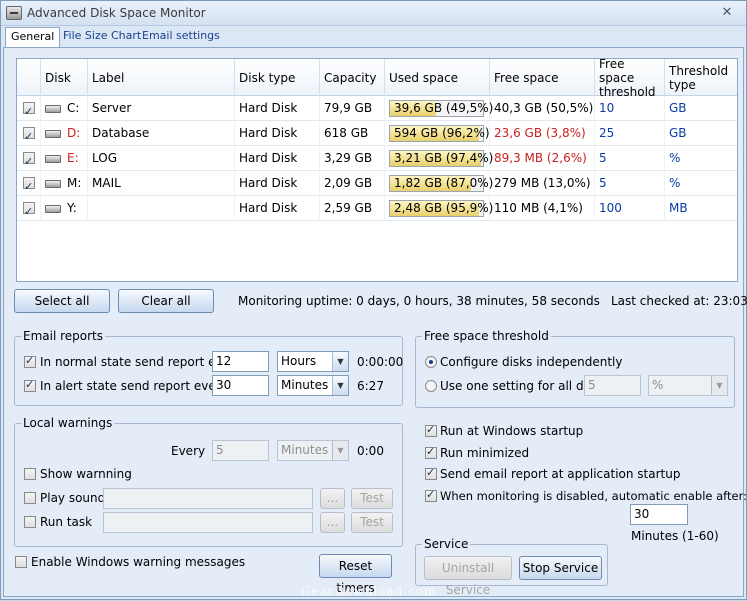 The width and height of the screenshot is (747, 601). What do you see at coordinates (30, 385) in the screenshot?
I see `alert-report-checkbox` at bounding box center [30, 385].